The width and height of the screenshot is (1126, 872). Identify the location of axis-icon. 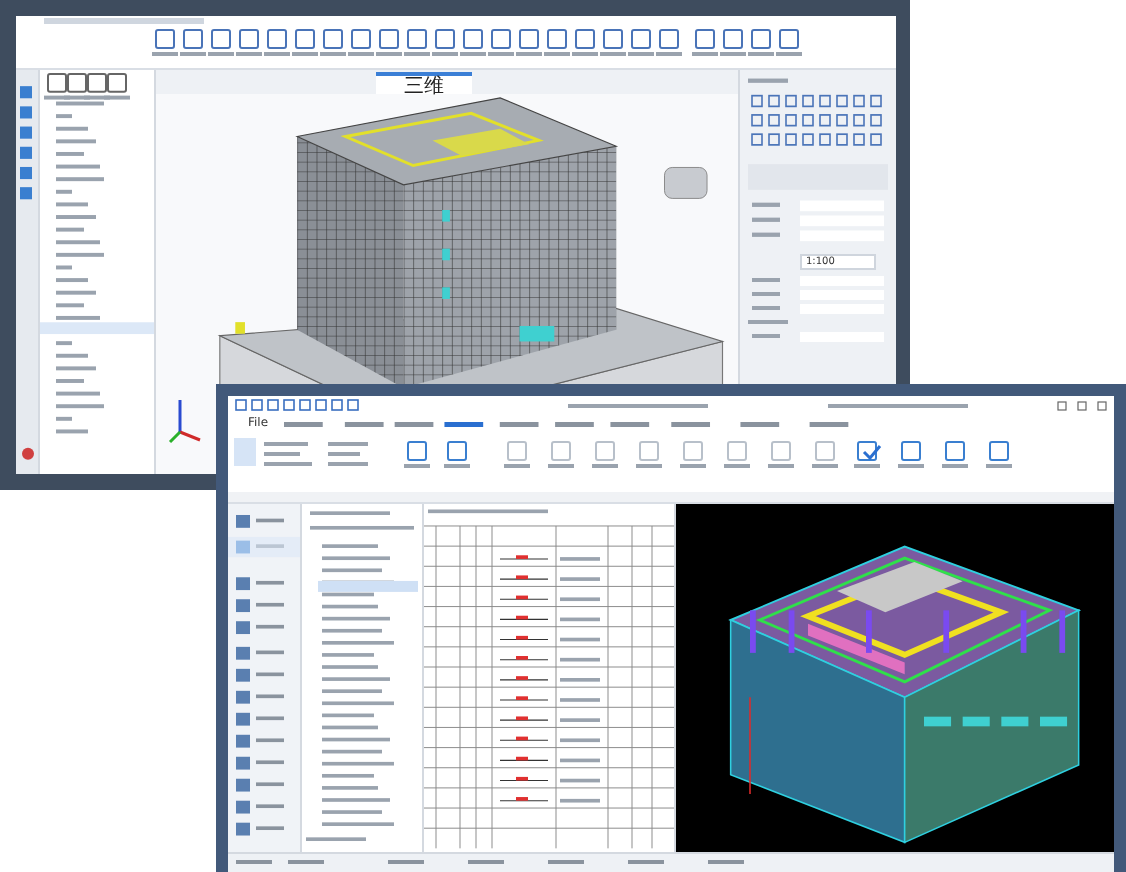
(186, 420).